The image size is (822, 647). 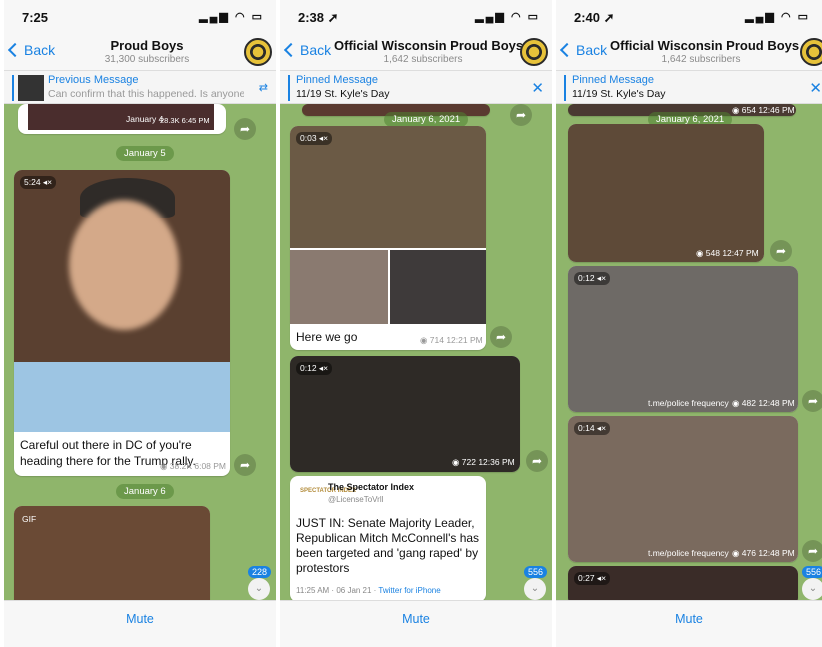 I want to click on views-time: 722 12:36 PM, so click(x=488, y=462).